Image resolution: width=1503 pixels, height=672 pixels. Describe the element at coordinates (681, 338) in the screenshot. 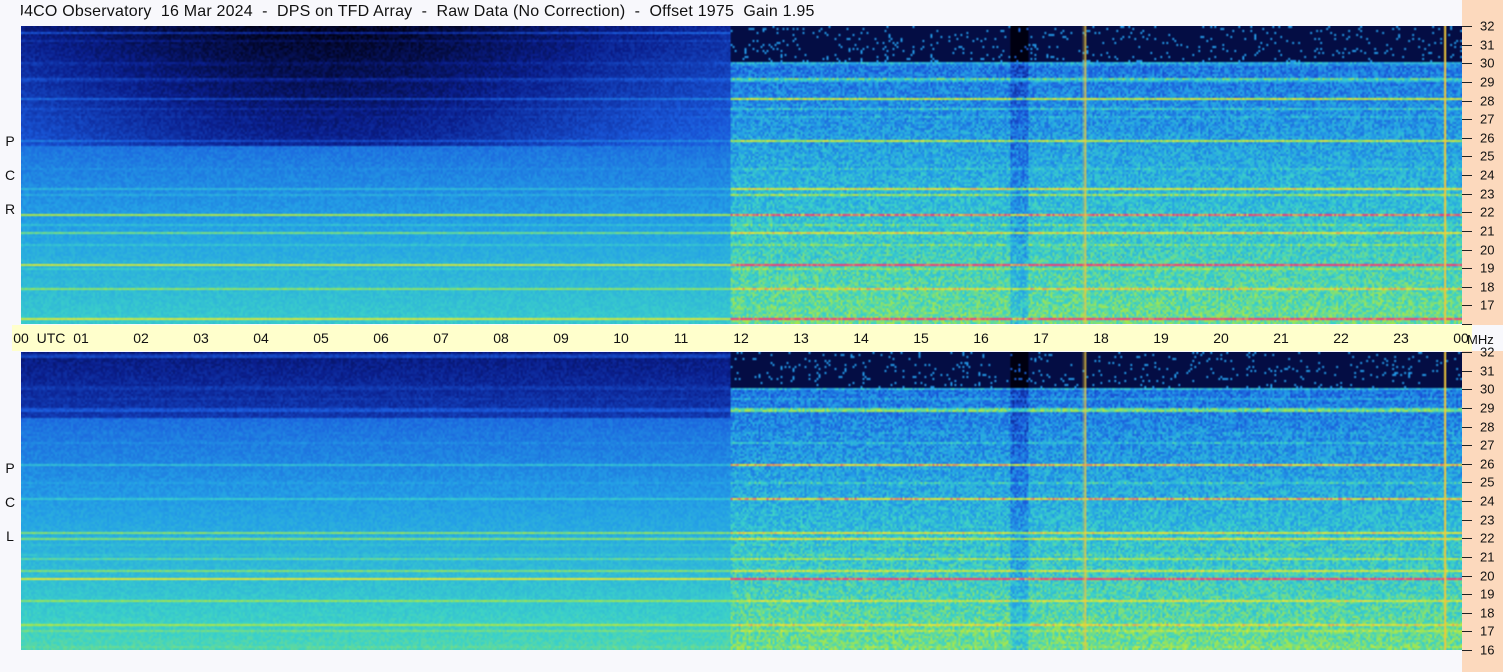

I see `time-label-11: 11` at that location.